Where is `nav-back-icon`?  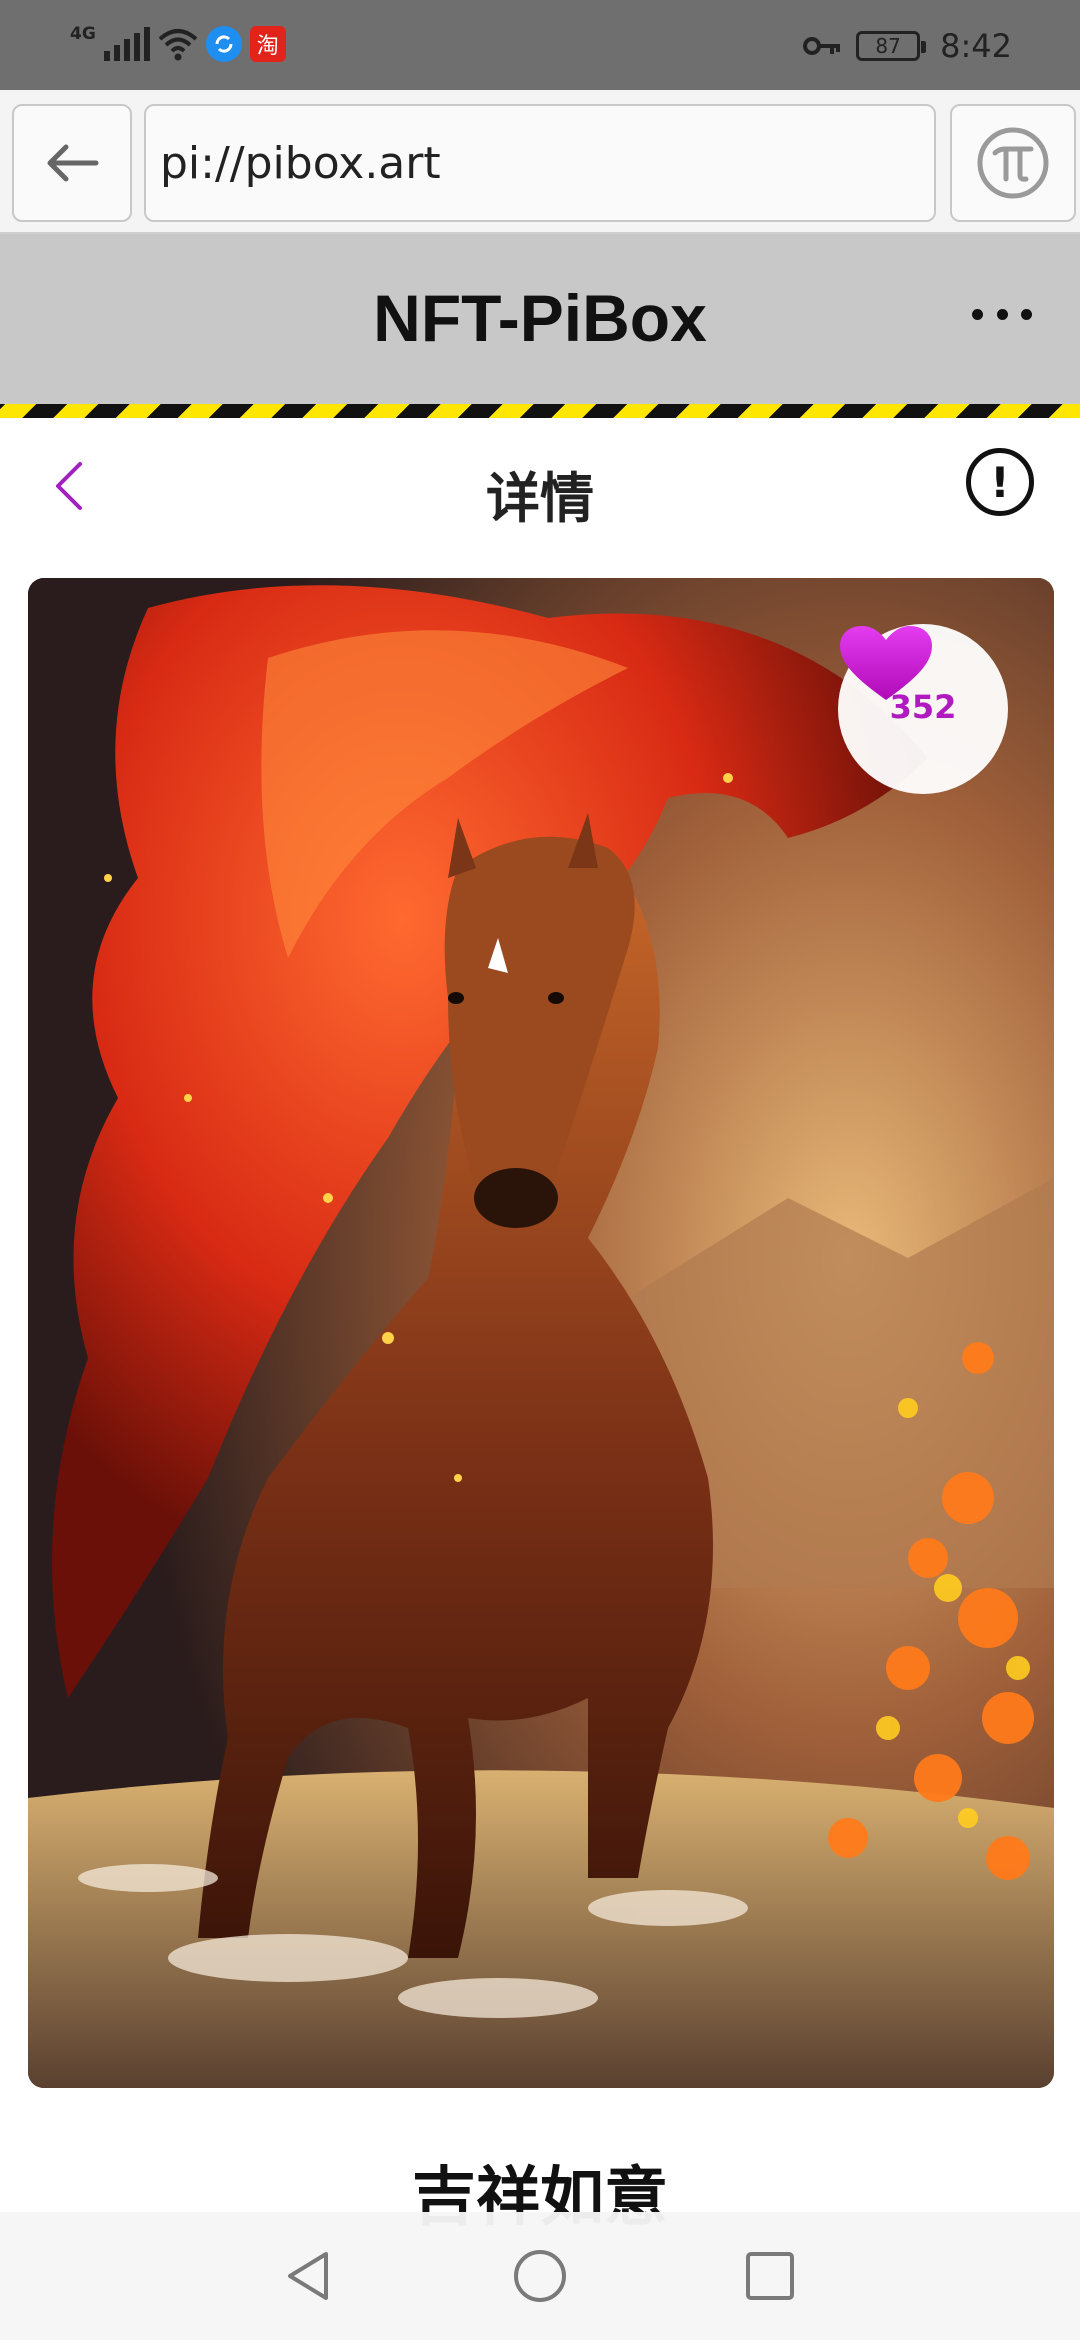 nav-back-icon is located at coordinates (310, 2276).